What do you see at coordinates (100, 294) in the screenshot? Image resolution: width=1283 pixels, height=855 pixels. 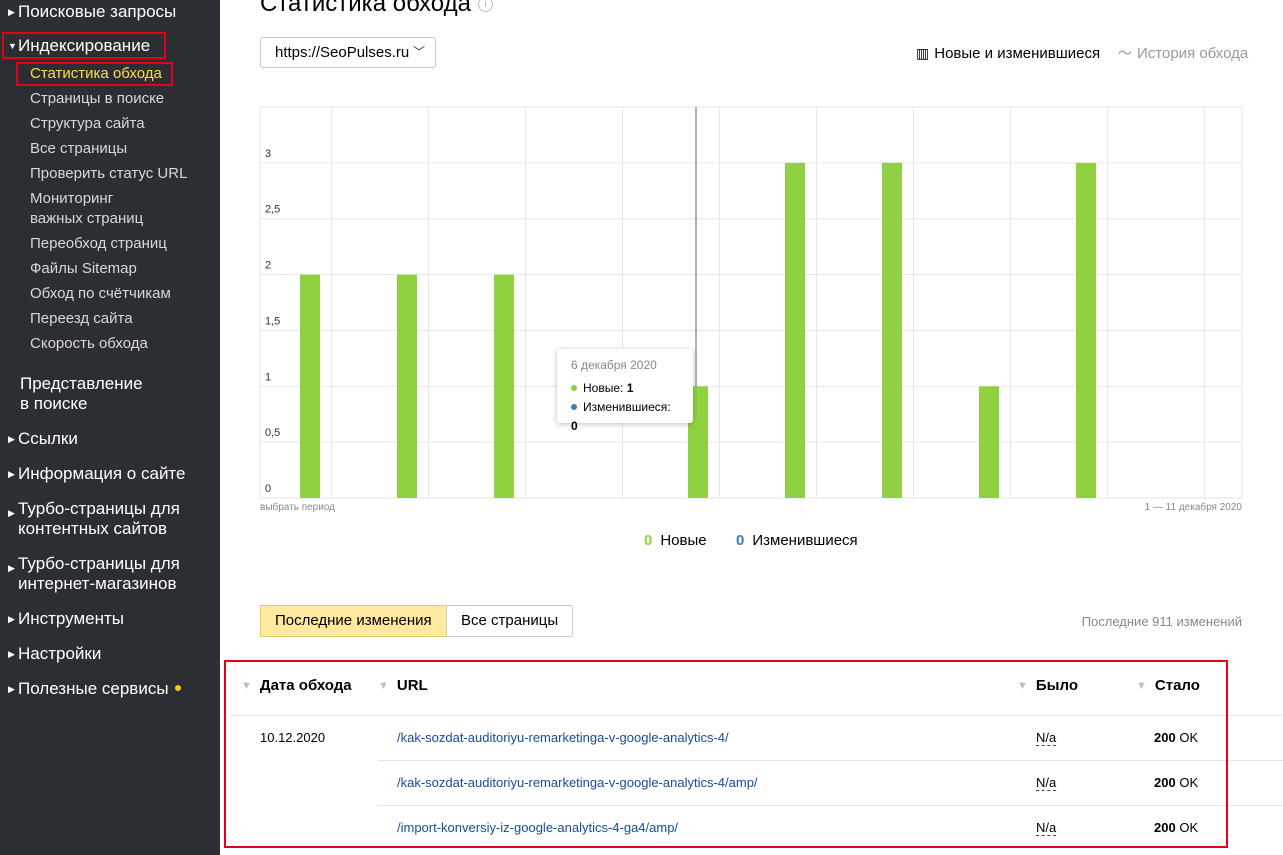 I see `sub-counter-crawl: Обход по счётчикам` at bounding box center [100, 294].